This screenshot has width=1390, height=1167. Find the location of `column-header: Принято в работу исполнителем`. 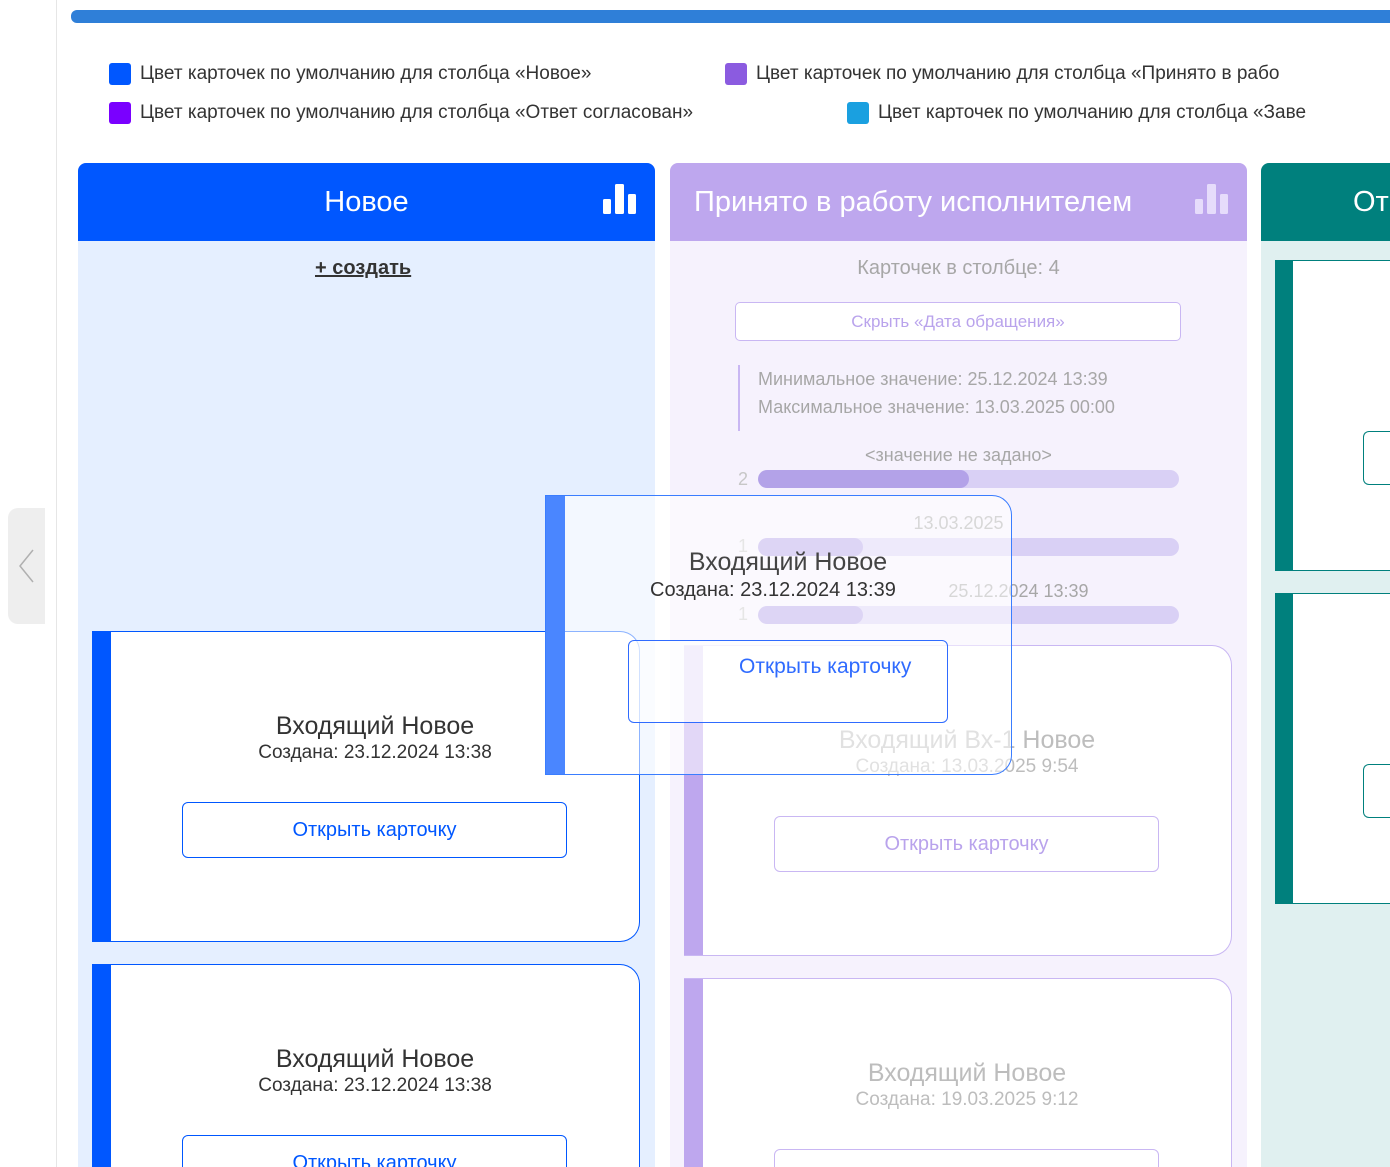

column-header: Принято в работу исполнителем is located at coordinates (958, 202).